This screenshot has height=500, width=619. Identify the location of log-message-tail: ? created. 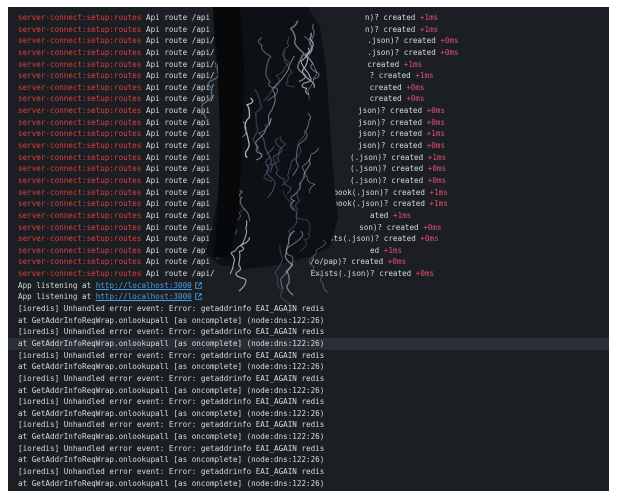
(390, 76).